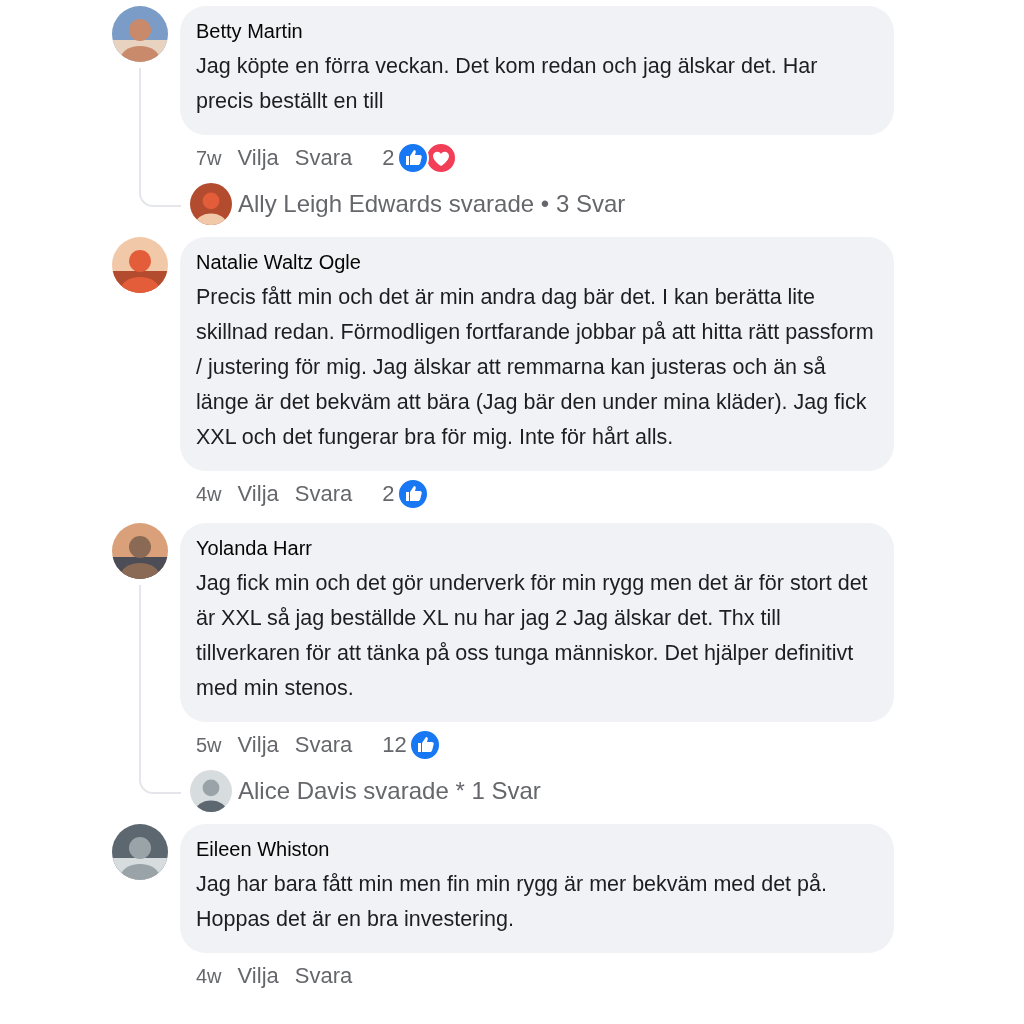 This screenshot has height=1024, width=1024. What do you see at coordinates (535, 31) in the screenshot?
I see `author-name: Betty Martin` at bounding box center [535, 31].